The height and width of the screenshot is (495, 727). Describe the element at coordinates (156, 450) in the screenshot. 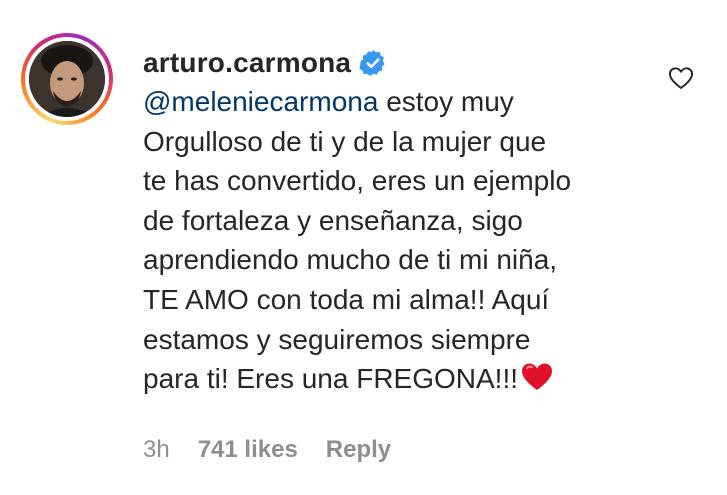

I see `comment-timestamp: 3h` at that location.